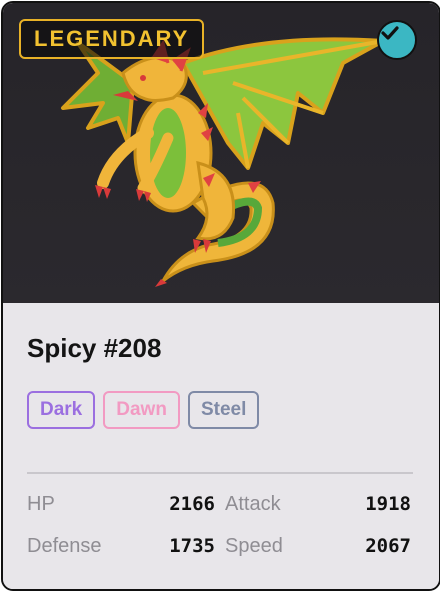 Image resolution: width=440 pixels, height=591 pixels. I want to click on verified-badge, so click(397, 40).